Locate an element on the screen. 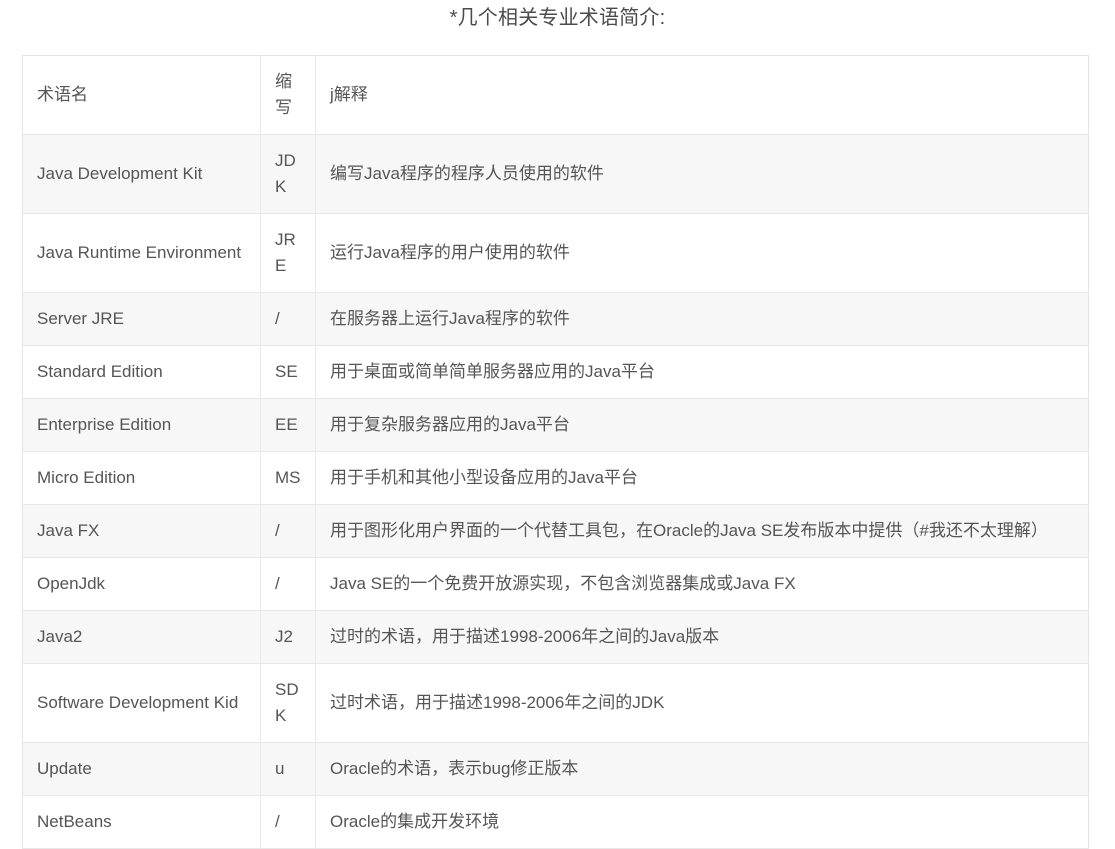 The image size is (1115, 849). table-row: Enterprise Edition EE 用于复杂服务器应用的Java平台 is located at coordinates (555, 425).